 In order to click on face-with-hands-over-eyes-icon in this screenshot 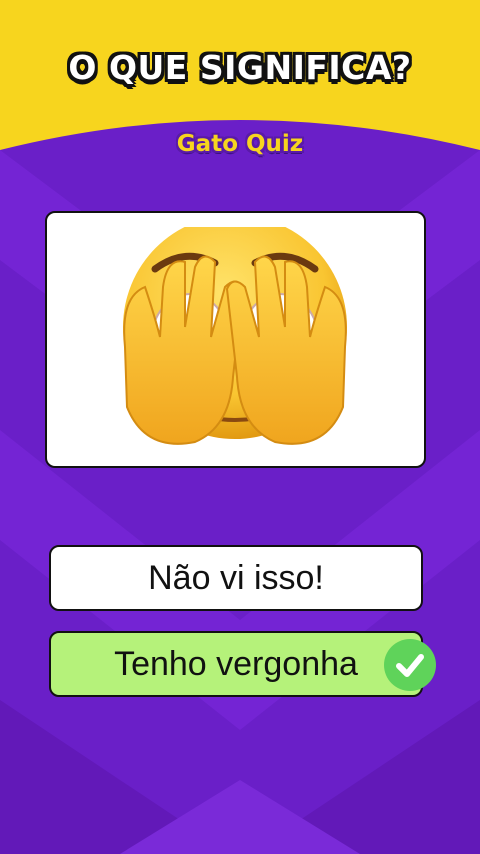, I will do `click(235, 336)`.